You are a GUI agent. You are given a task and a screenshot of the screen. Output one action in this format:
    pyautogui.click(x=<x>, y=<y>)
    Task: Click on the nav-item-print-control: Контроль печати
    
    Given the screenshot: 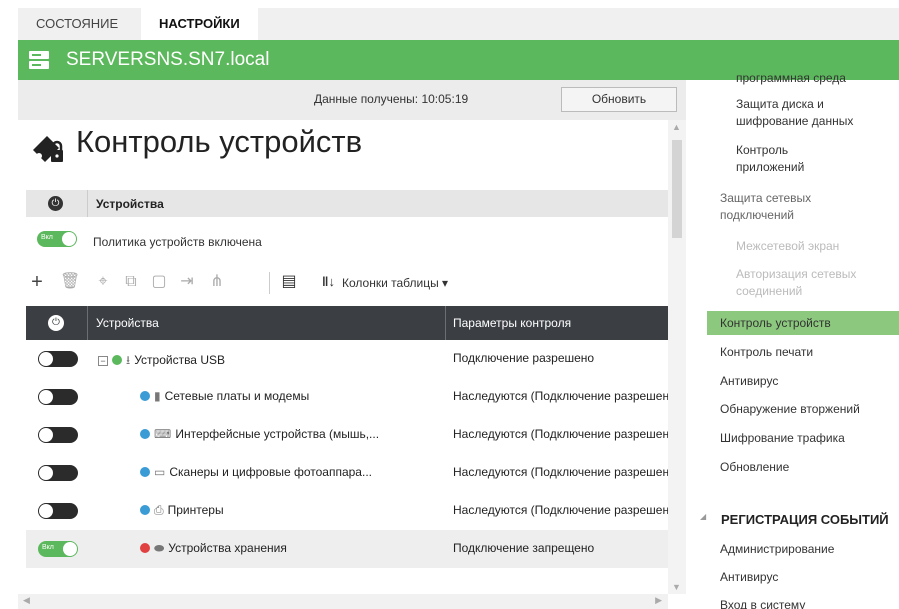 What is the action you would take?
    pyautogui.click(x=766, y=352)
    